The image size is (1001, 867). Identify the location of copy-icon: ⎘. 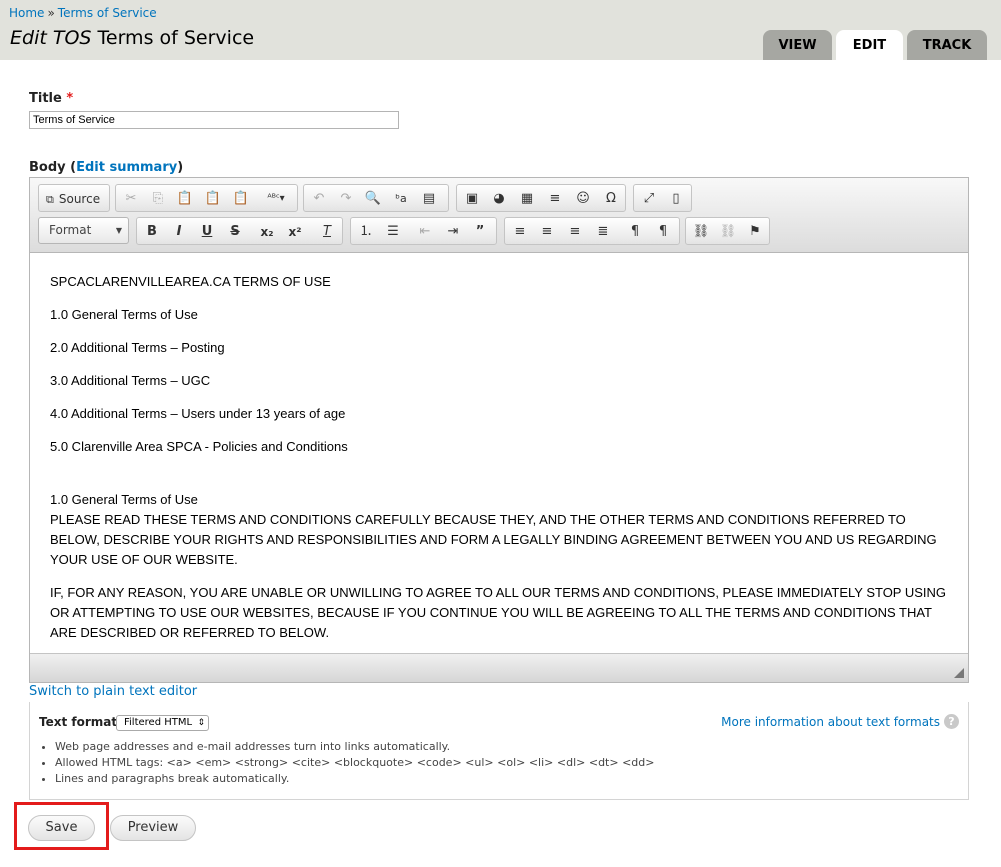
(158, 199).